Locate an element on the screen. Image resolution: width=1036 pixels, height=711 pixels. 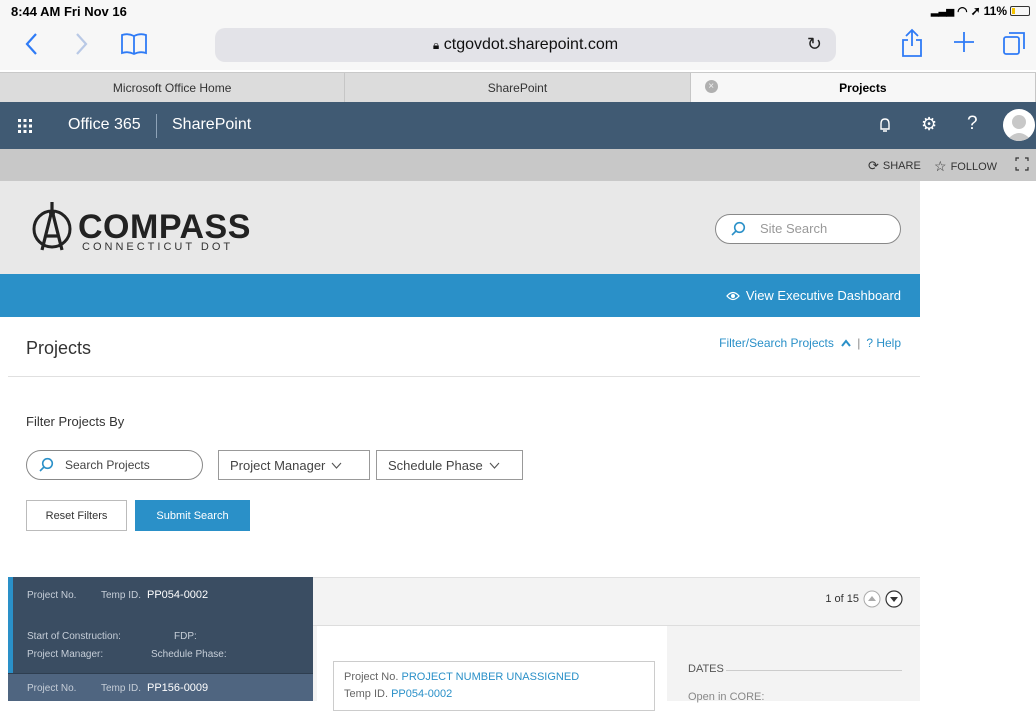
filter-search-projects-link: Filter/Search Projects is located at coordinates (785, 343).